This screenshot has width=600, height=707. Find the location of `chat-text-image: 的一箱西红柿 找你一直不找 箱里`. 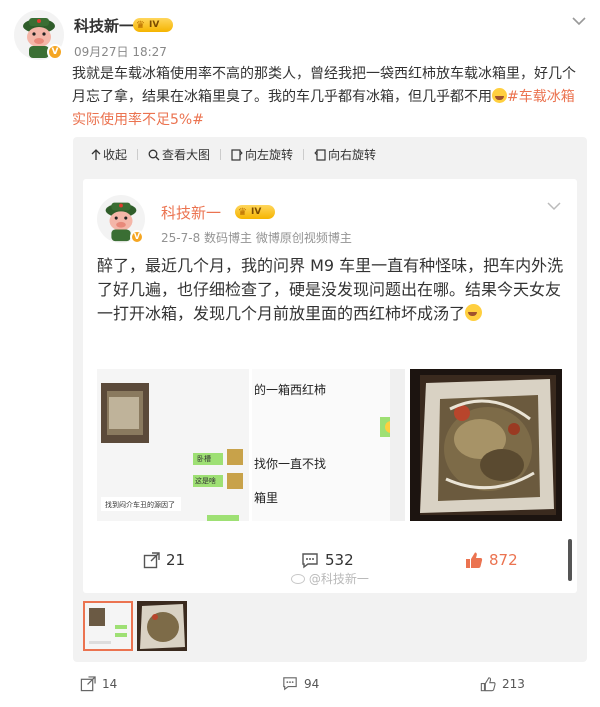

chat-text-image: 的一箱西红柿 找你一直不找 箱里 is located at coordinates (328, 445).